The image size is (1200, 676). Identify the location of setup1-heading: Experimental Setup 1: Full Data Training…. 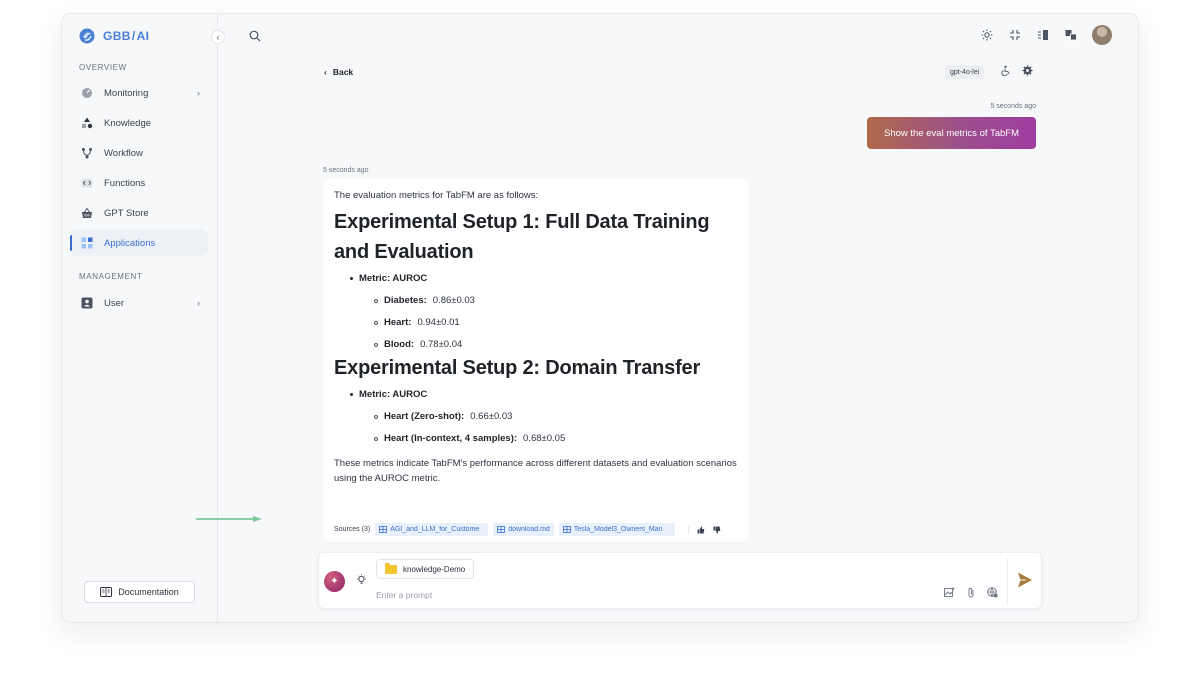
(522, 237).